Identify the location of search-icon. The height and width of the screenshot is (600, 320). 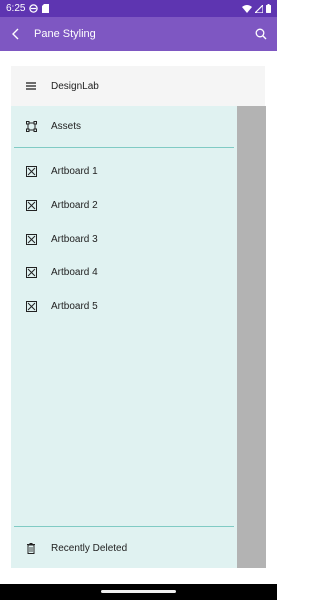
(261, 34).